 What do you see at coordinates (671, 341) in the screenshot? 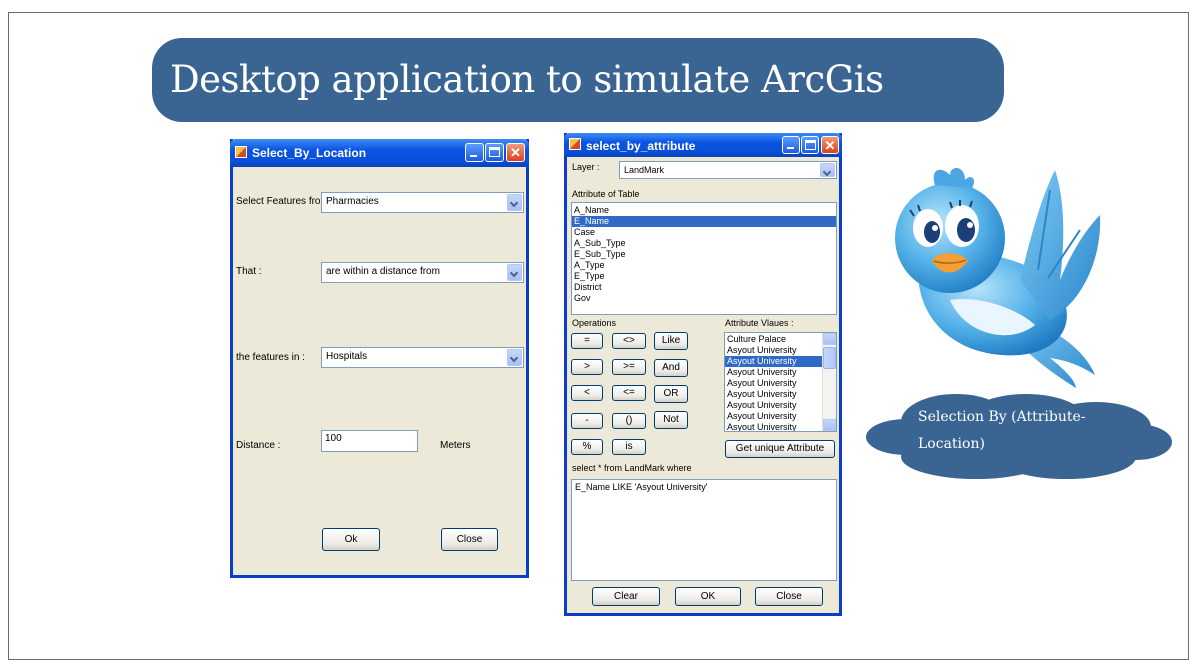
I see `operator-like-button: Like` at bounding box center [671, 341].